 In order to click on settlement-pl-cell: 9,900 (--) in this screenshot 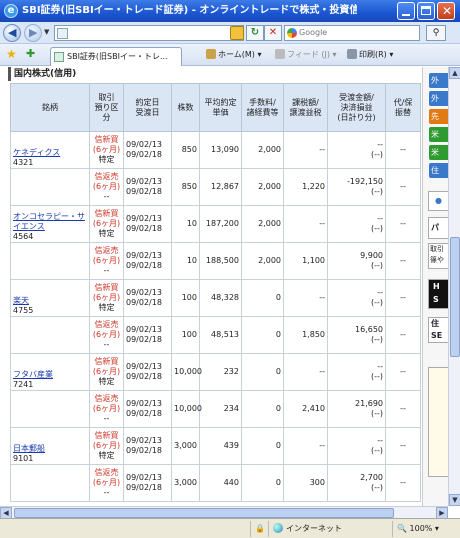, I will do `click(356, 261)`.